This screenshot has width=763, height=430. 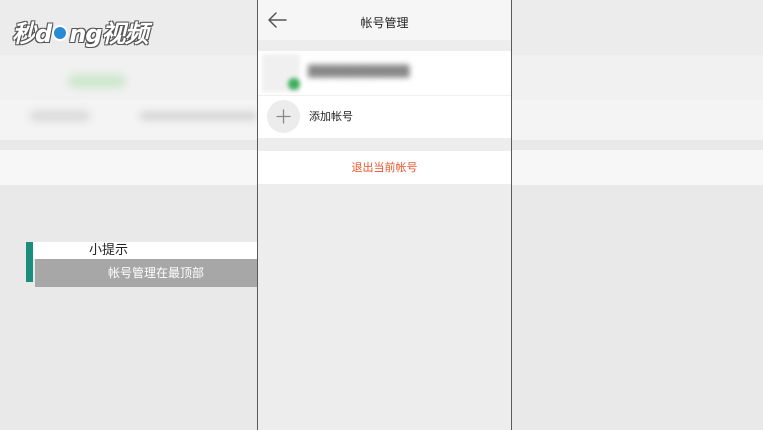 I want to click on tip-body-box: 帐号管理在最顶部, so click(x=156, y=273).